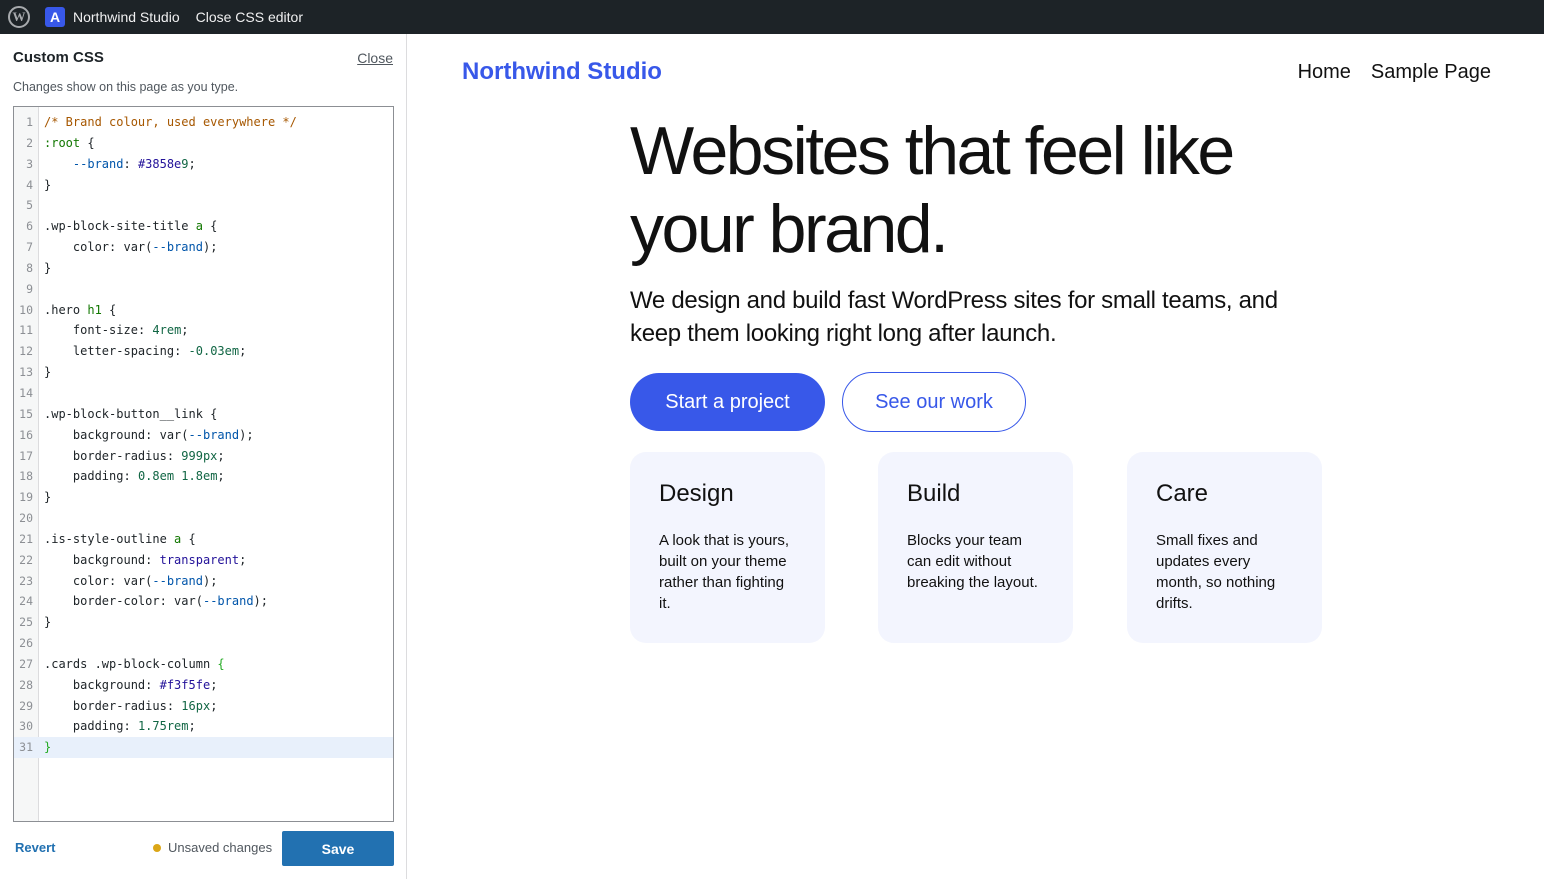 This screenshot has height=879, width=1544. I want to click on code-line: 13}, so click(203, 372).